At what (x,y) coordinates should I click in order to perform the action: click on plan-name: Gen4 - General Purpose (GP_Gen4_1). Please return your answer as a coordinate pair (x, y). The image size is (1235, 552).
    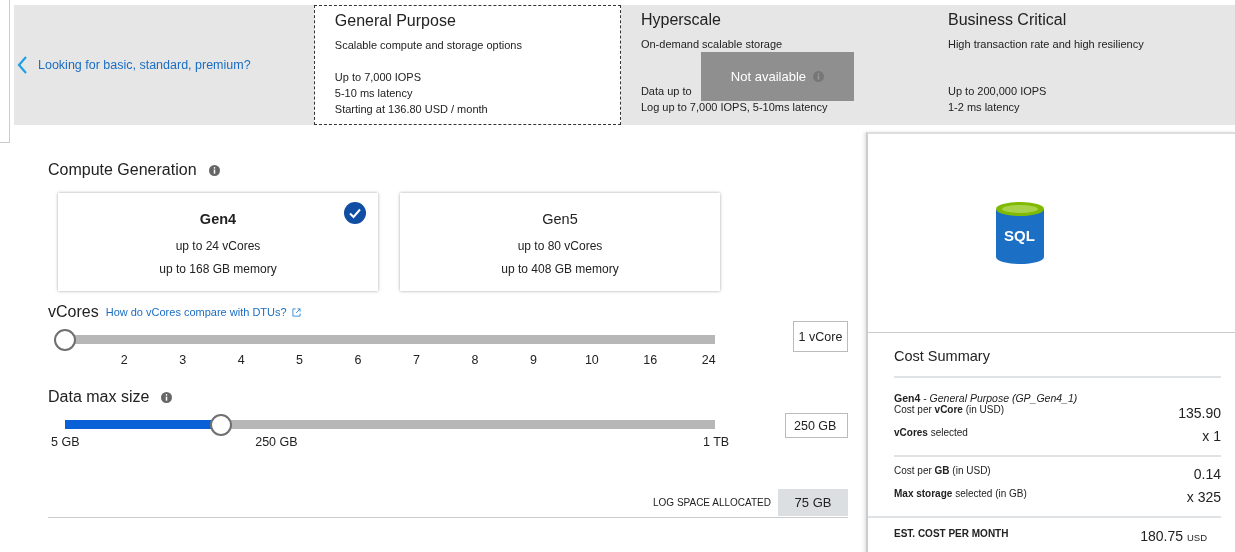
    Looking at the image, I should click on (986, 398).